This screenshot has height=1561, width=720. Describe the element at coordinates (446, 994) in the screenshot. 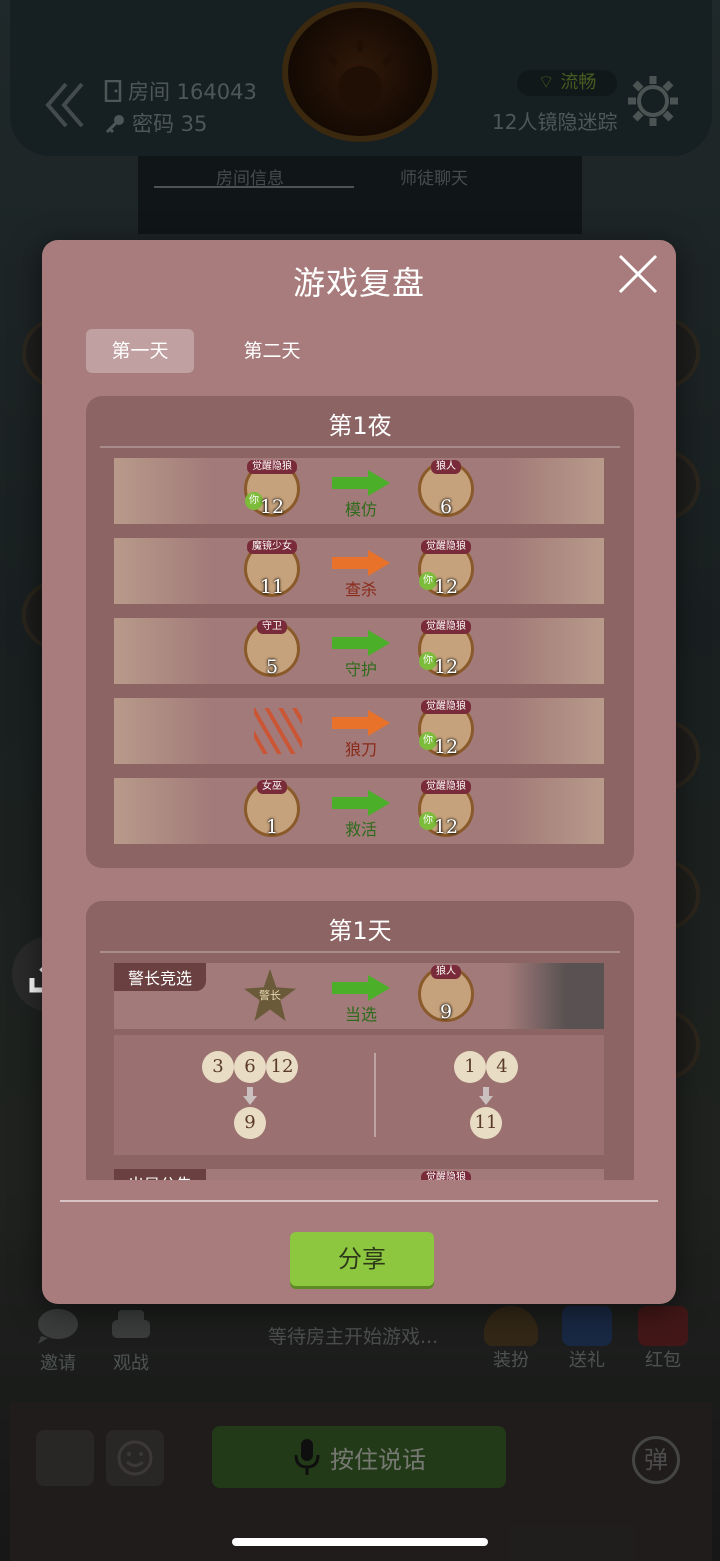

I see `seat-avatar: 狼人 9` at that location.